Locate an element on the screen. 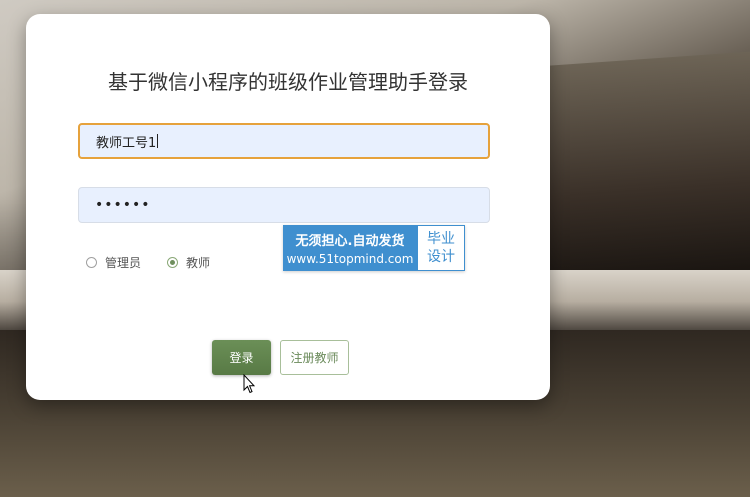 This screenshot has height=497, width=750. radio-checked-icon is located at coordinates (173, 262).